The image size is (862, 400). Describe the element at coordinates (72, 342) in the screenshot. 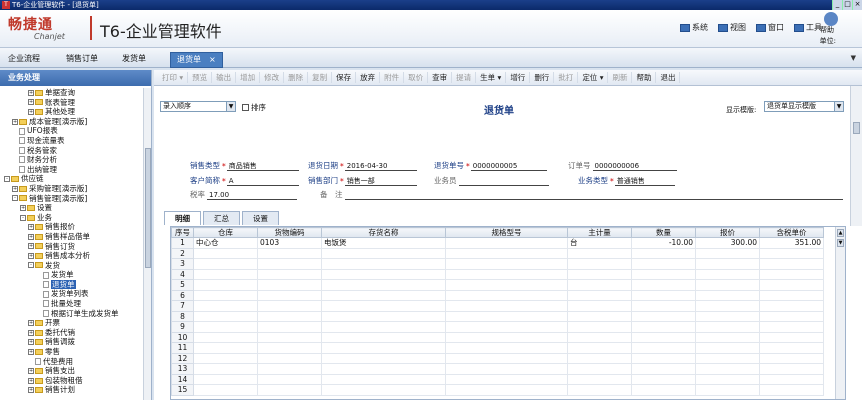

I see `tree-node: + 销售调拨` at that location.